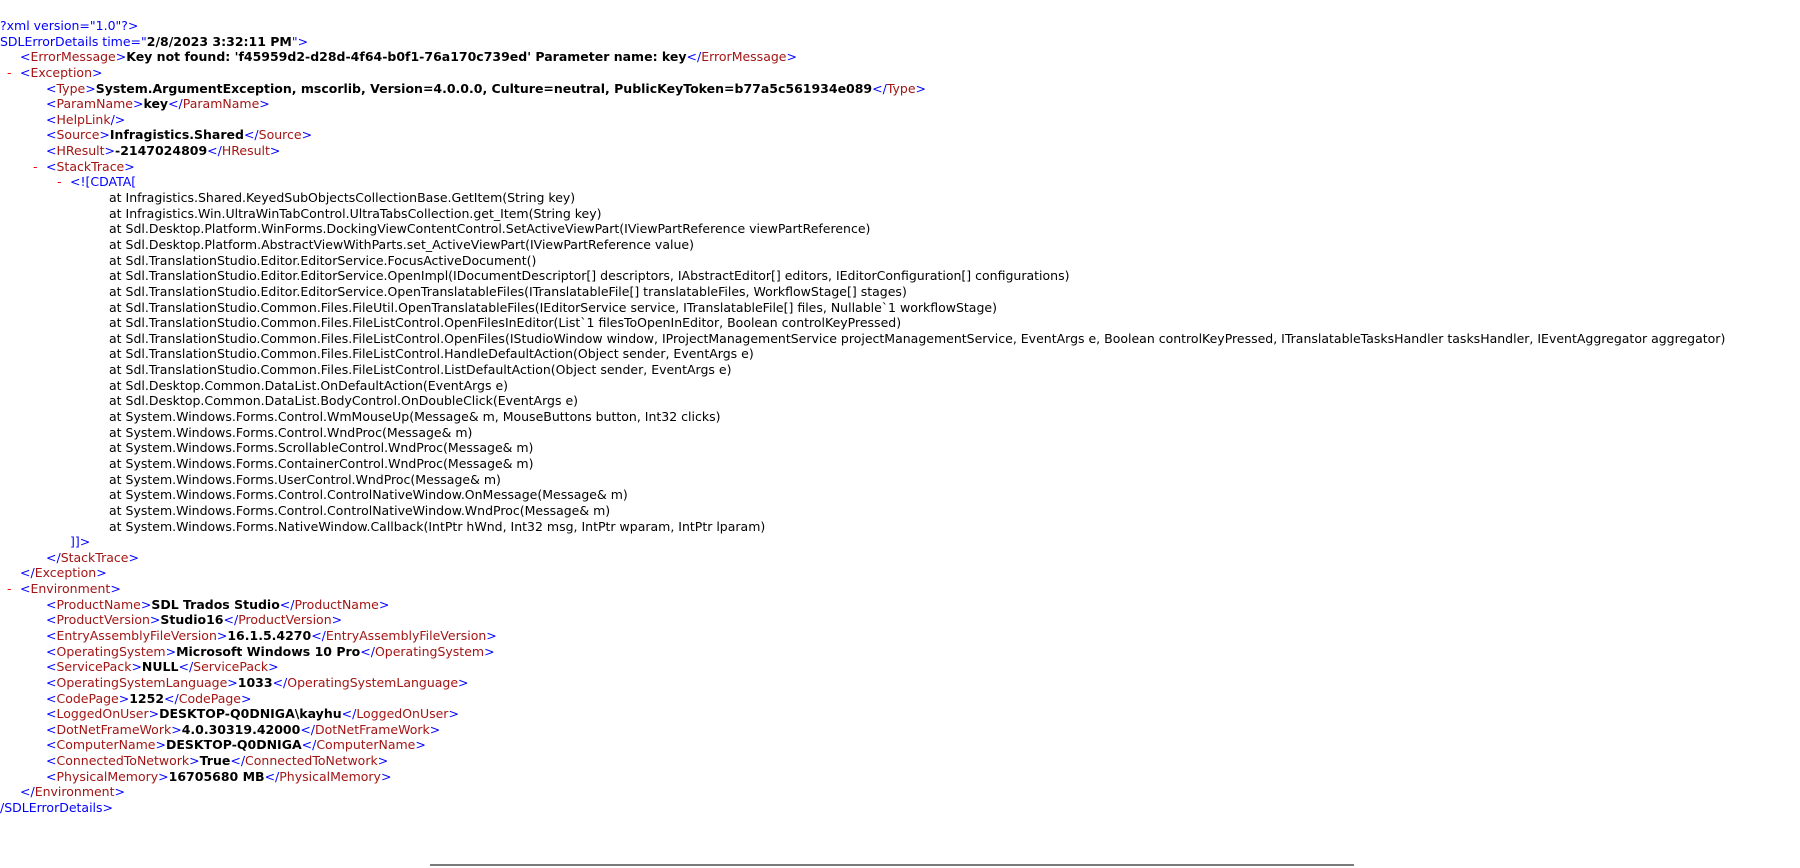 The image size is (1800, 868). What do you see at coordinates (92, 557) in the screenshot?
I see `stack-trace-close-tag: </StackTrace>` at bounding box center [92, 557].